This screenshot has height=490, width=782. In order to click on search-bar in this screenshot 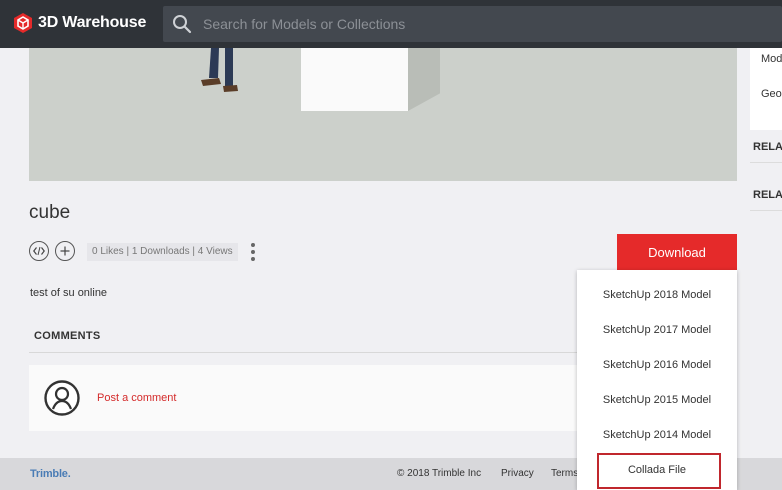, I will do `click(472, 24)`.